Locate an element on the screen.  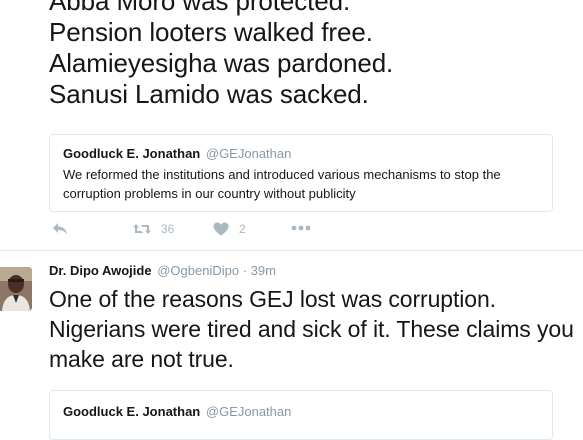
retweet-icon is located at coordinates (142, 229).